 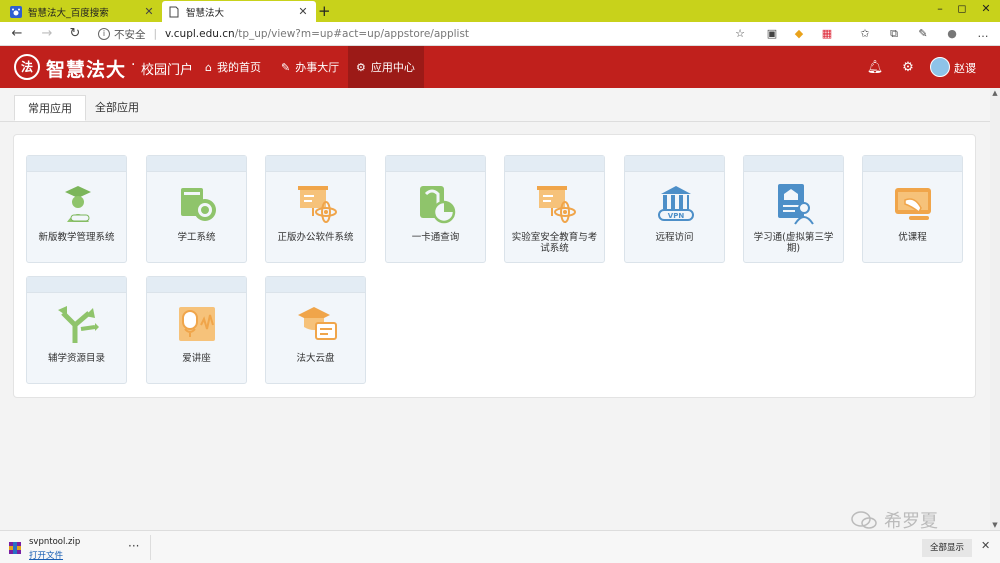 I want to click on app-card-lab-safety: 实验室安全教育与考试系统, so click(x=554, y=209).